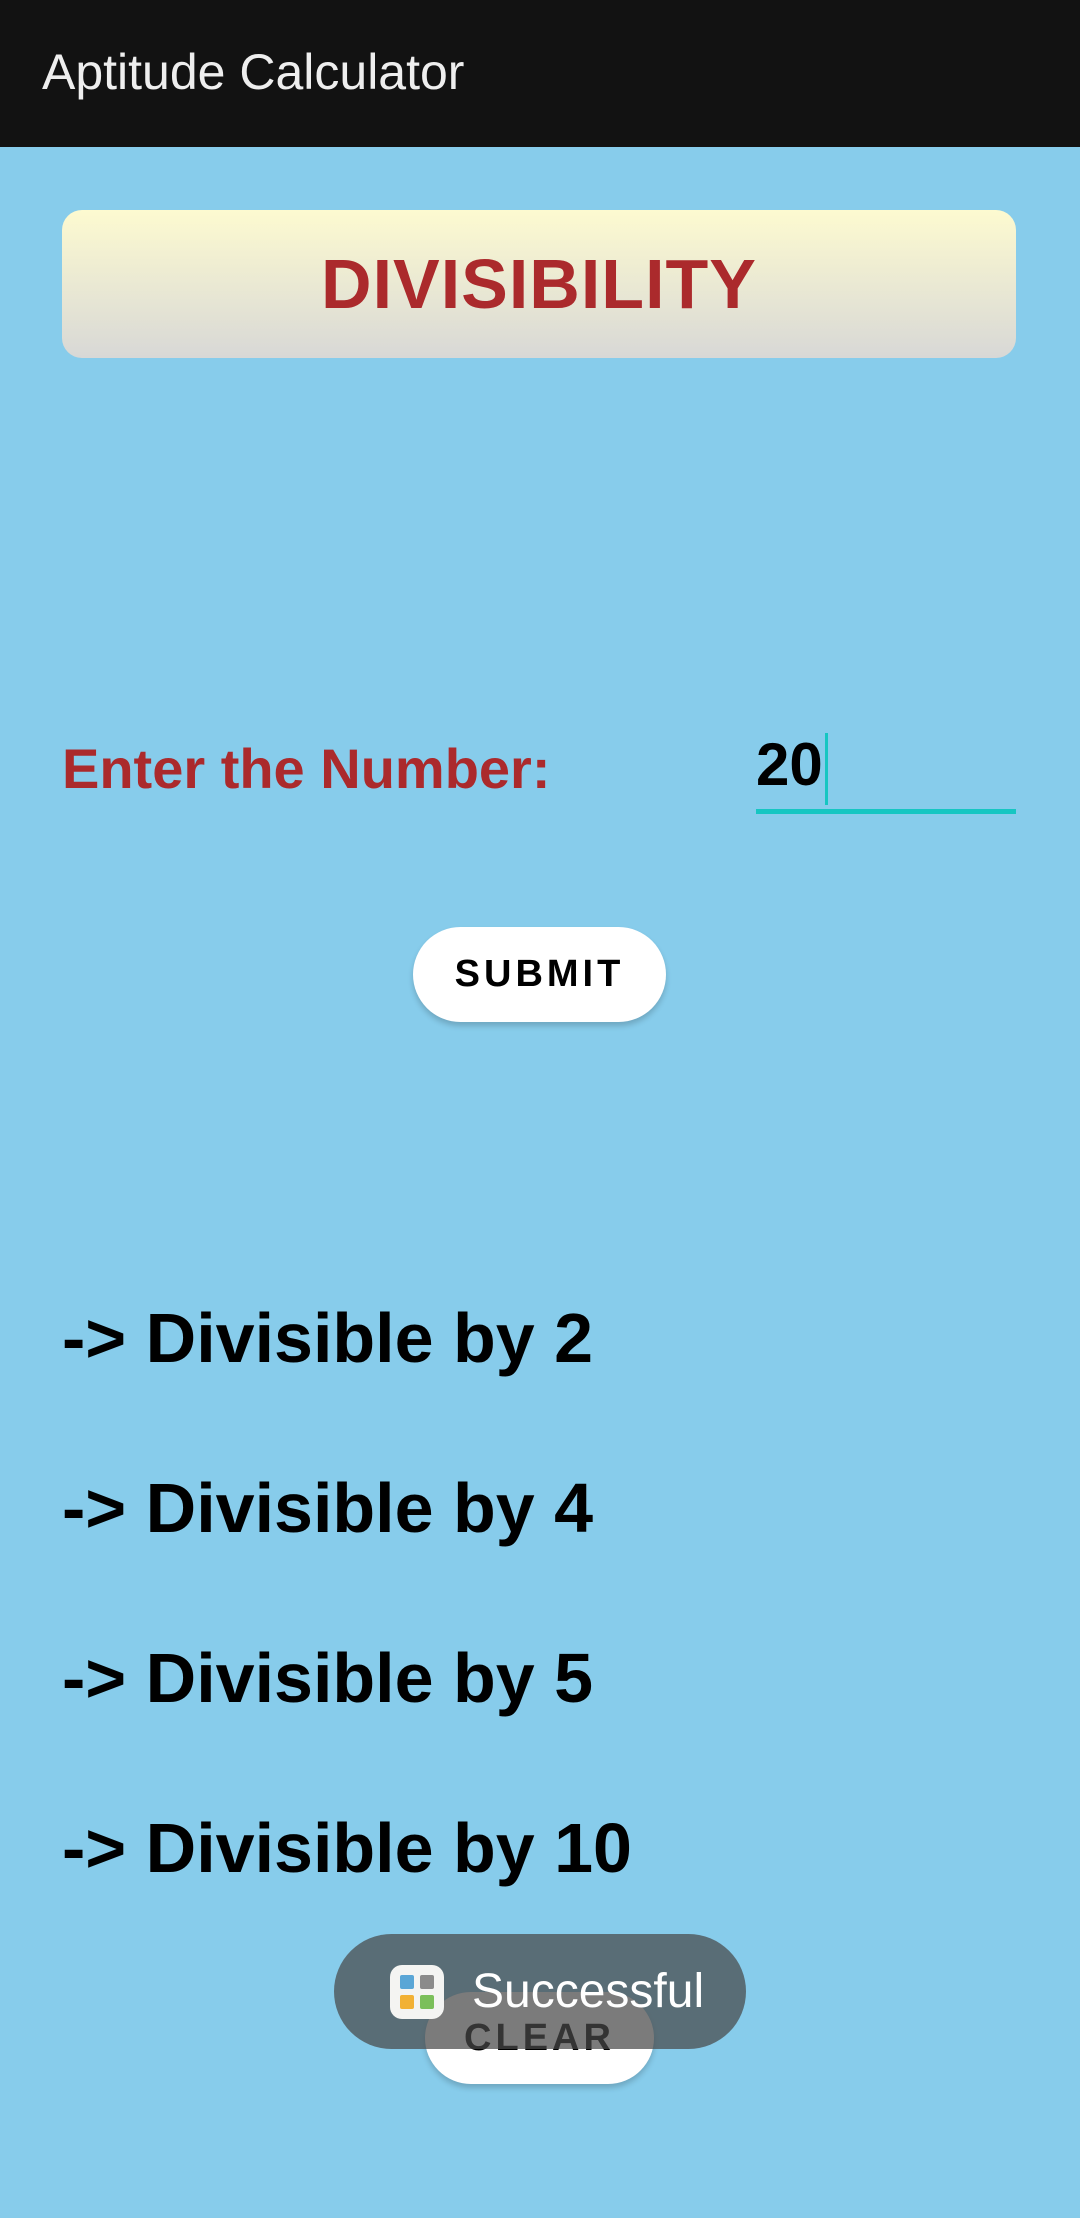 This screenshot has width=1080, height=2218. I want to click on result-item: -> Divisible by 4, so click(328, 1508).